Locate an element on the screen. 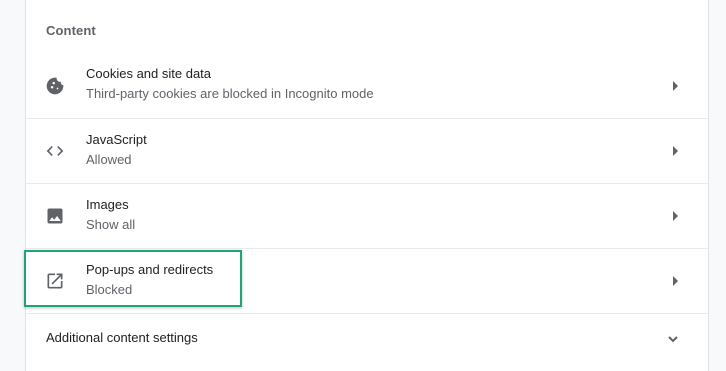 This screenshot has height=371, width=726. row-sublabel: Blocked is located at coordinates (109, 289).